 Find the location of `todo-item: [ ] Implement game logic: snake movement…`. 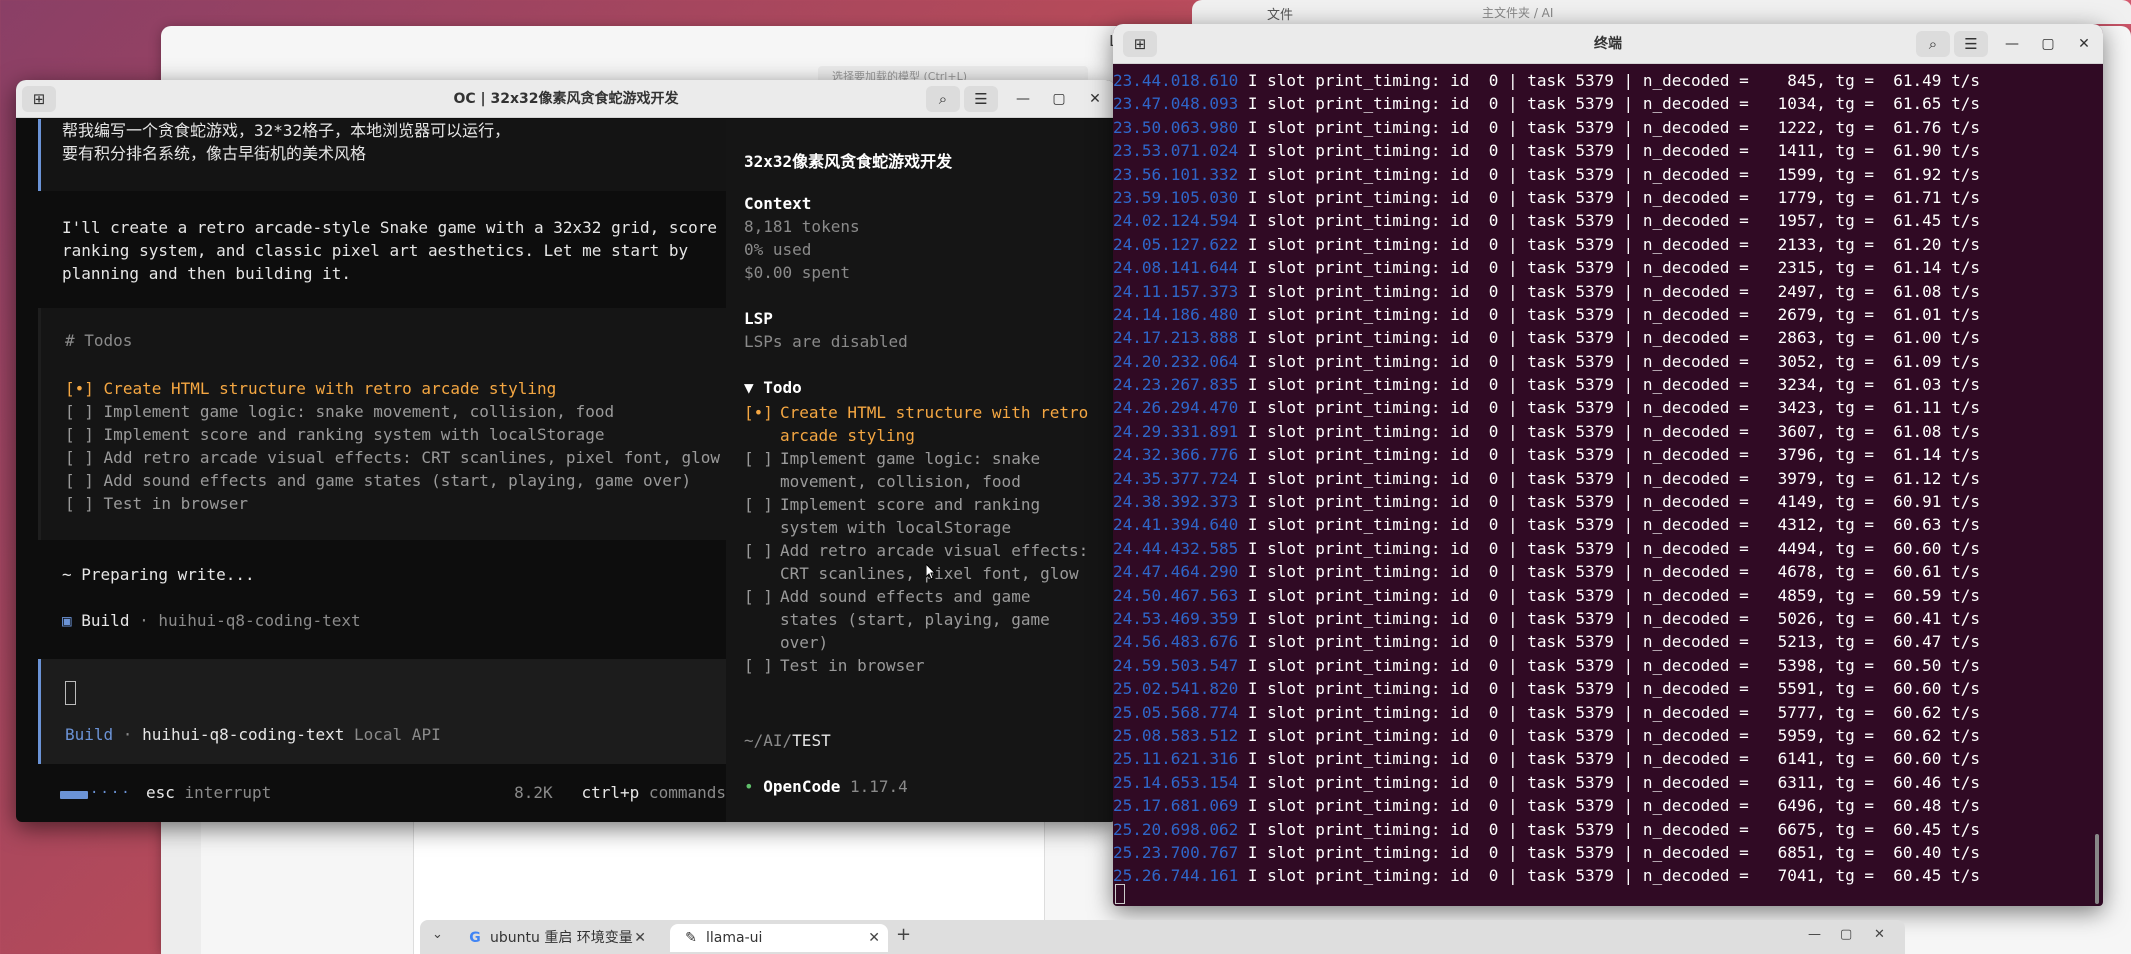

todo-item: [ ] Implement game logic: snake movement… is located at coordinates (339, 411).